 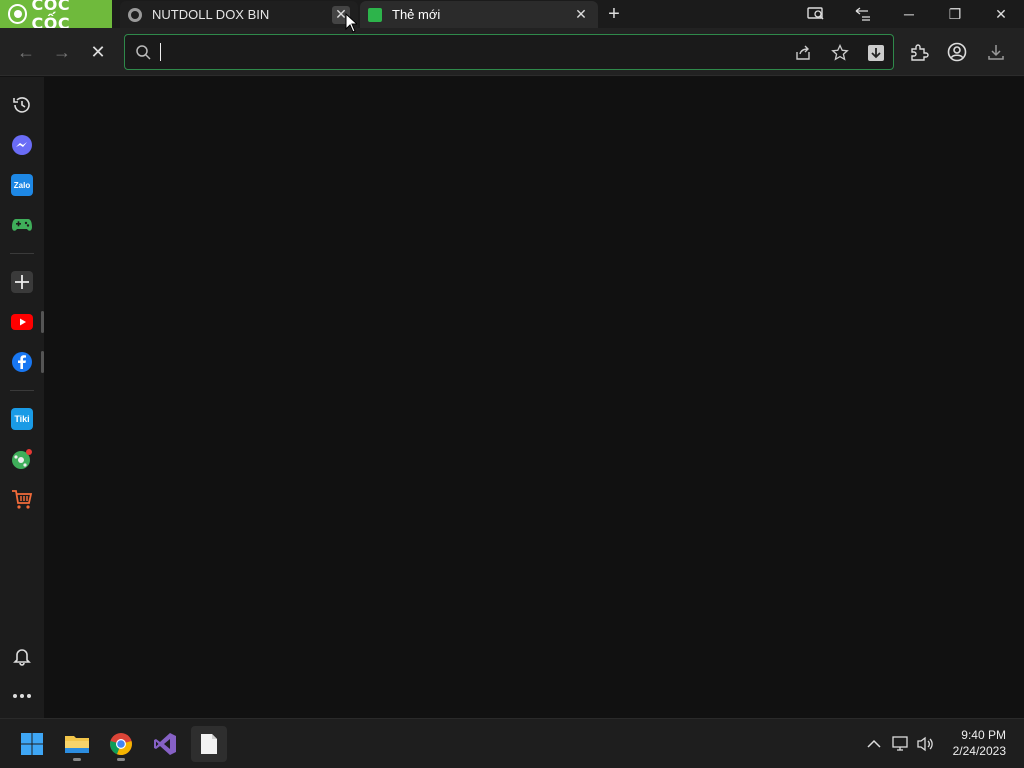 I want to click on file-explorer-button, so click(x=77, y=744).